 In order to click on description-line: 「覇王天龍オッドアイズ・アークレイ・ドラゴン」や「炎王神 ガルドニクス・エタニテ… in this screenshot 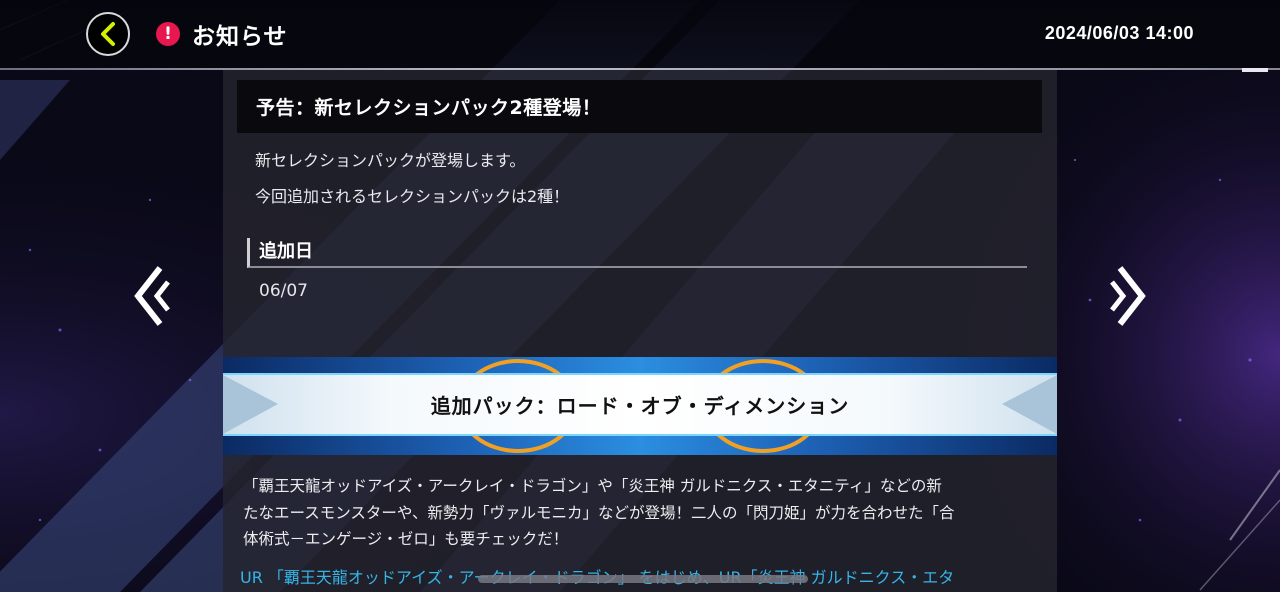, I will do `click(592, 486)`.